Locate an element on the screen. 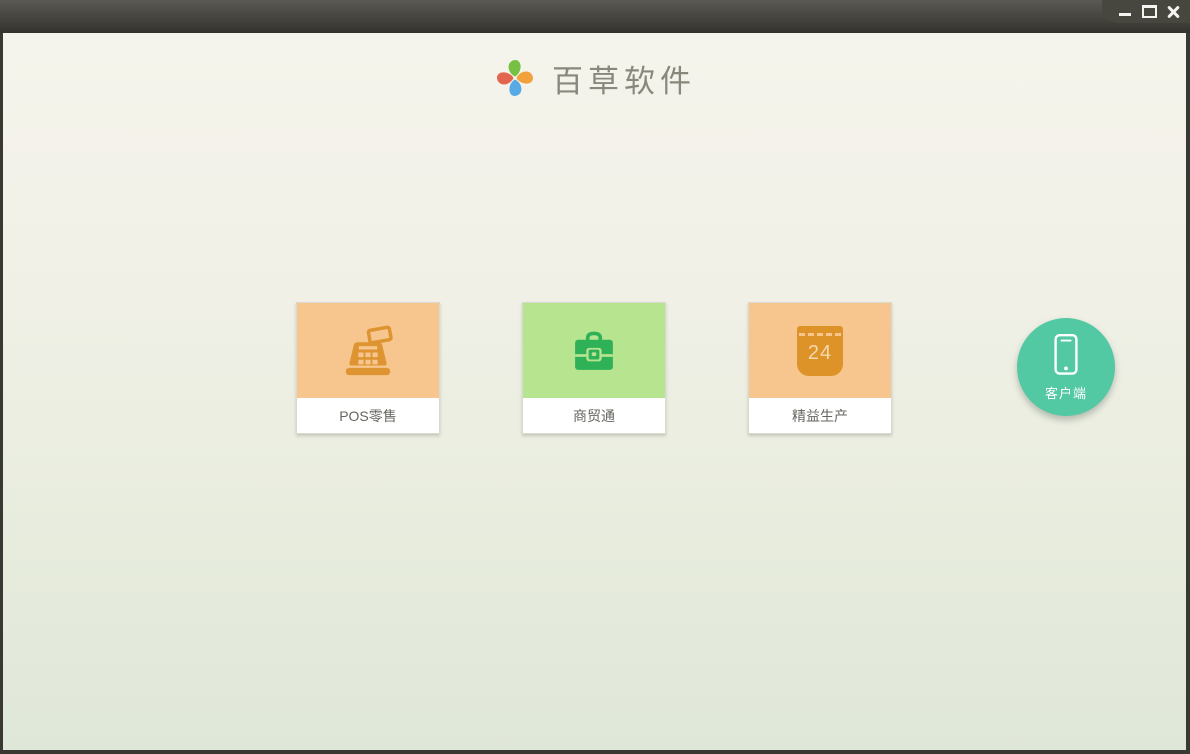 This screenshot has width=1190, height=754. calendar-icon: 24 is located at coordinates (820, 350).